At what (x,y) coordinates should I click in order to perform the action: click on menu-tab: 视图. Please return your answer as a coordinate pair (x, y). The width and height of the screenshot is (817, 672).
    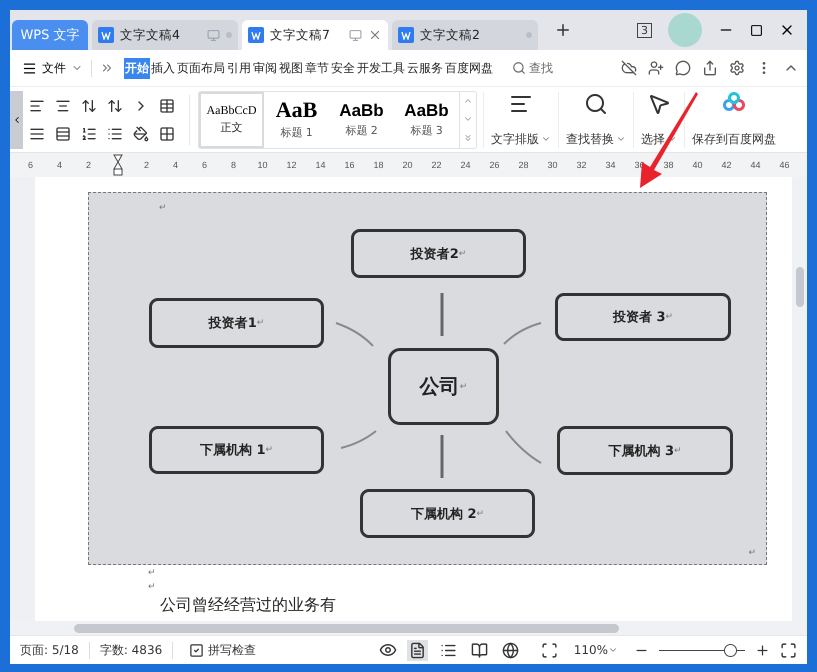
    Looking at the image, I should click on (291, 68).